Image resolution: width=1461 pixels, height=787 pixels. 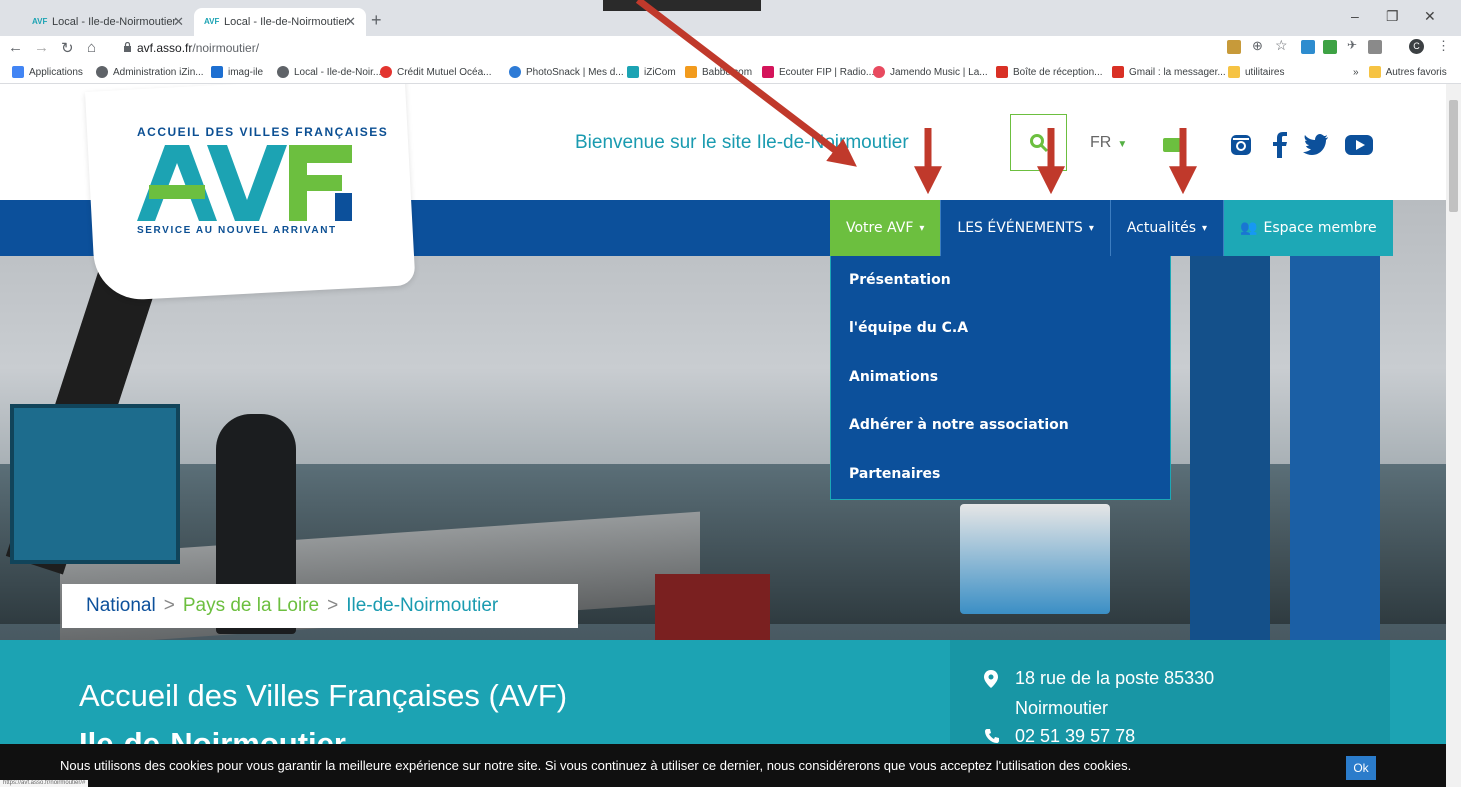 I want to click on url-path: /noirmoutier/, so click(x=226, y=48).